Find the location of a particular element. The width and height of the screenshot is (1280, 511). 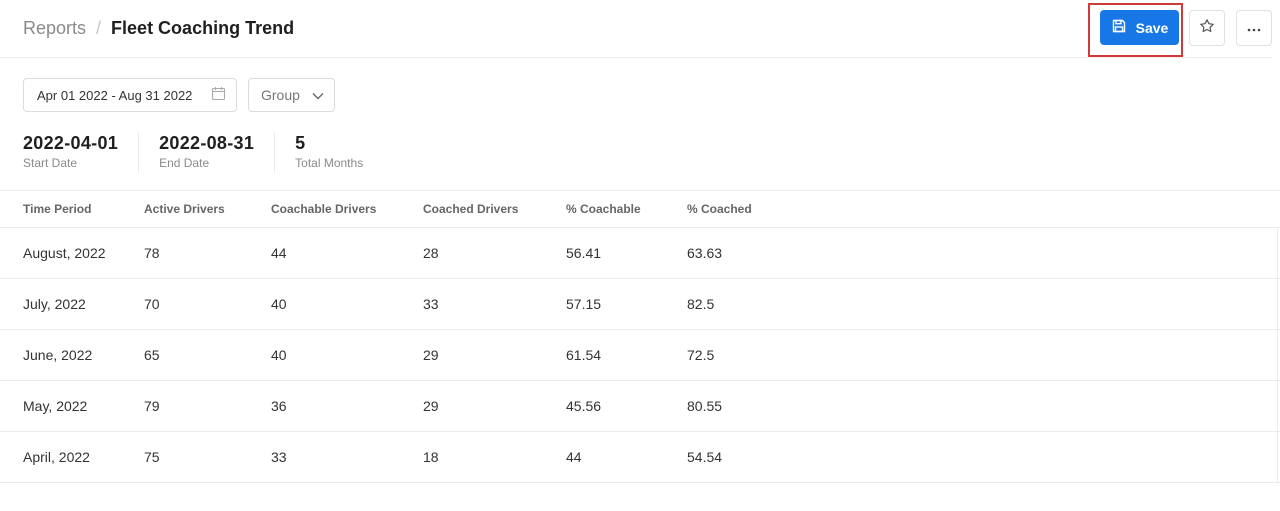

table-cell: 54.54 is located at coordinates (705, 457).